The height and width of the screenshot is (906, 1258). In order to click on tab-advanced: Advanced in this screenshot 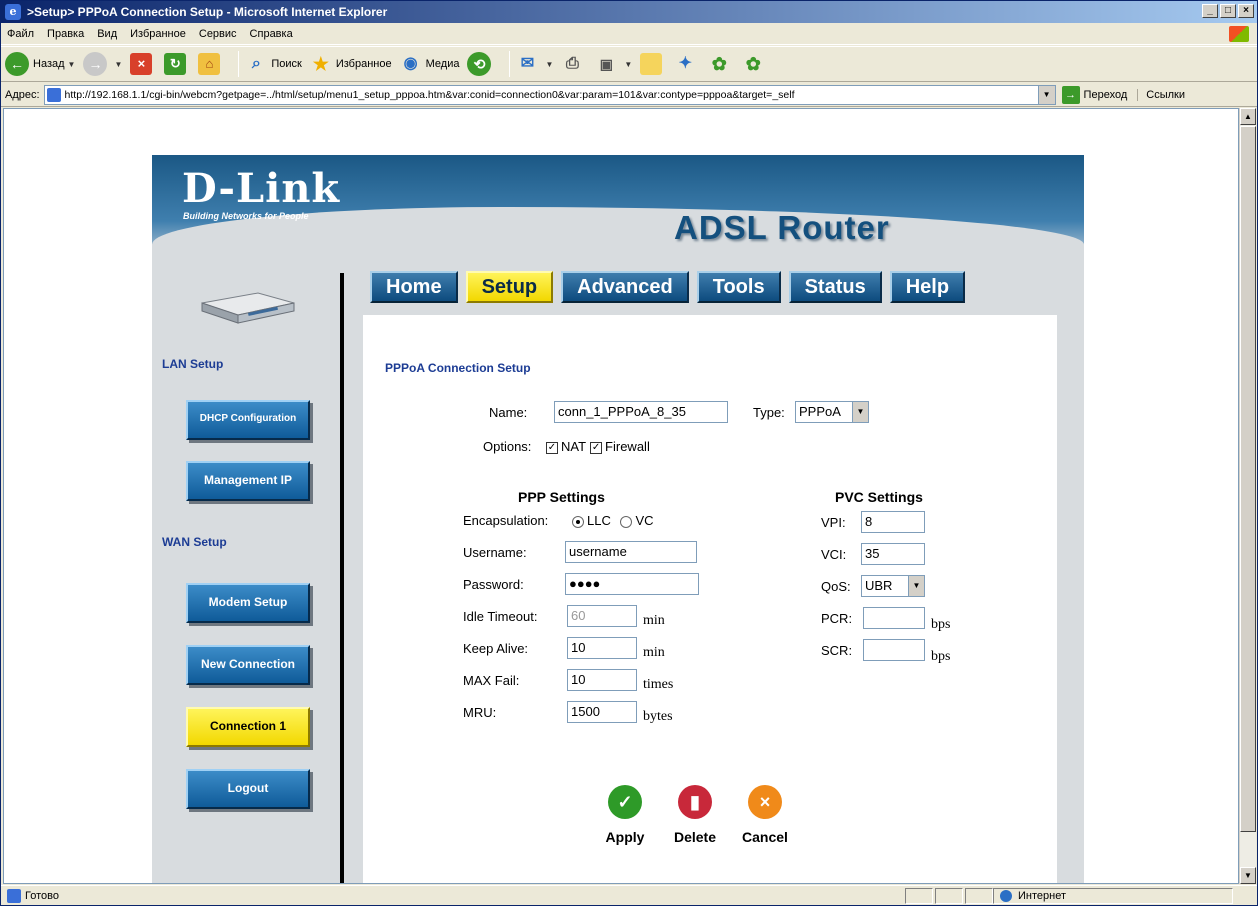, I will do `click(625, 287)`.